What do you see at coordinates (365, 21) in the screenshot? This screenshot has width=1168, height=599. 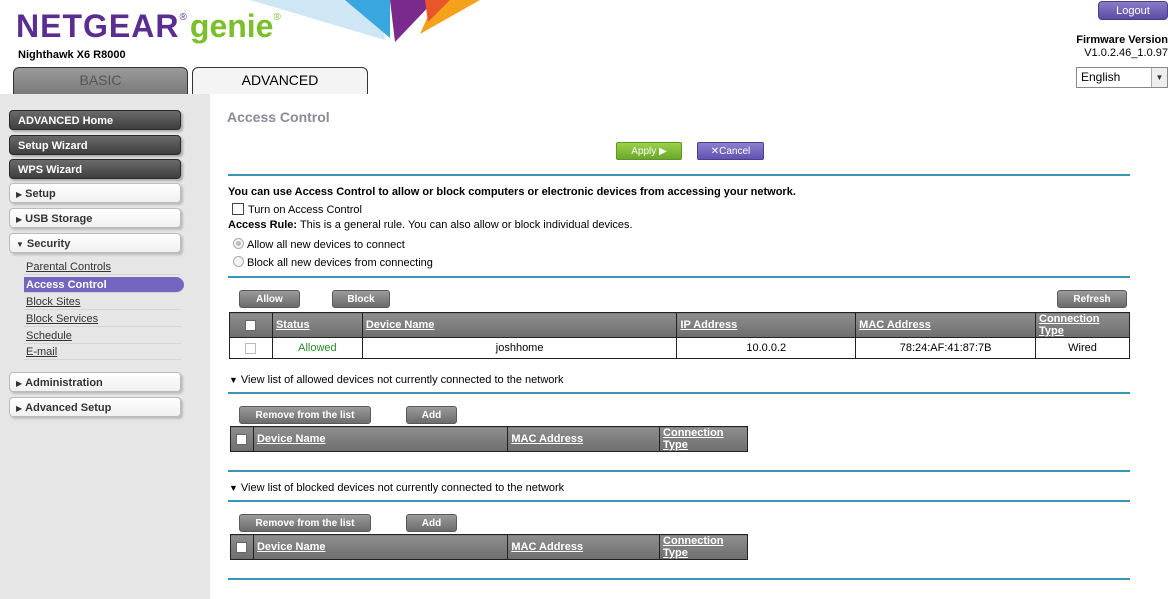 I see `decorative-banner-graphic` at bounding box center [365, 21].